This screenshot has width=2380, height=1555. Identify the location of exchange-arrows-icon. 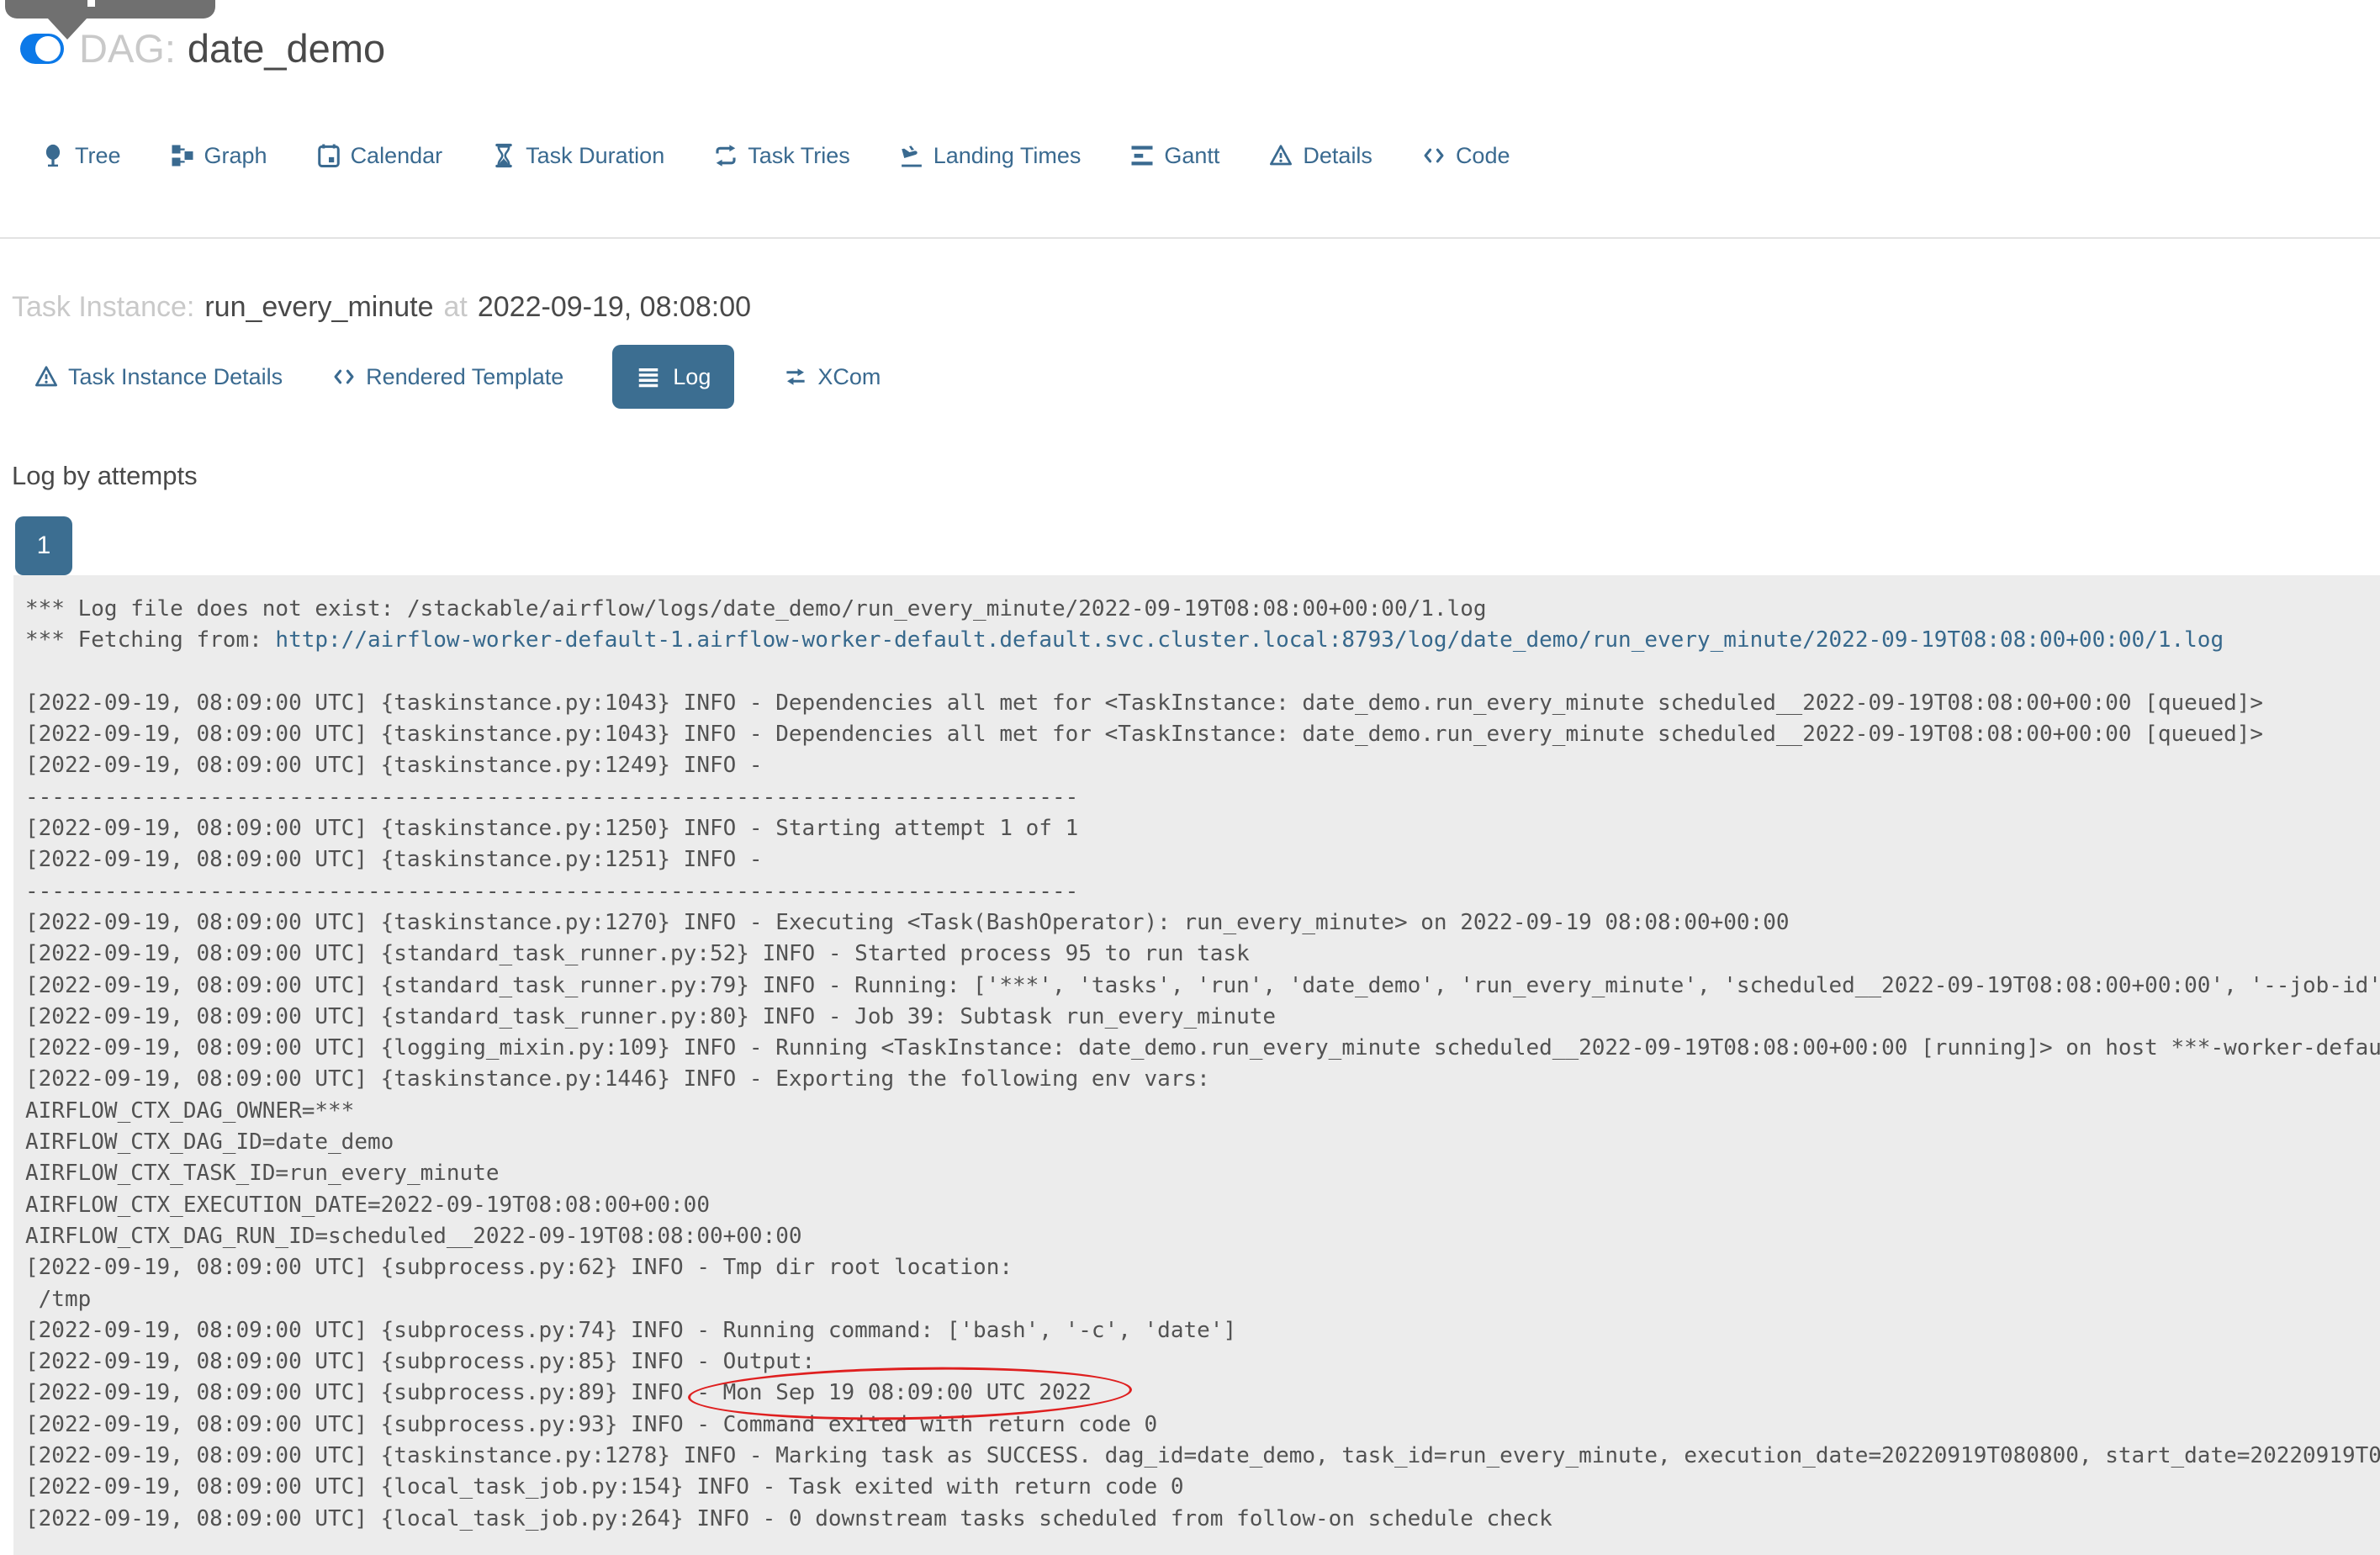
(795, 376).